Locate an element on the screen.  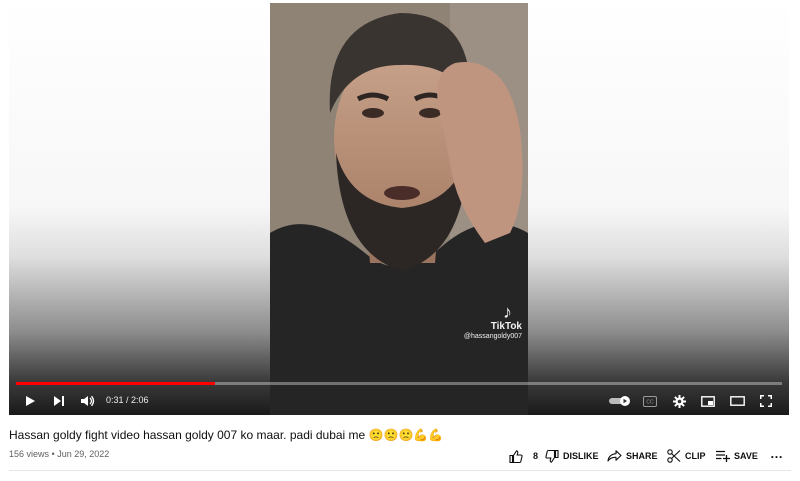
autoplay-toggle-icon is located at coordinates (619, 401).